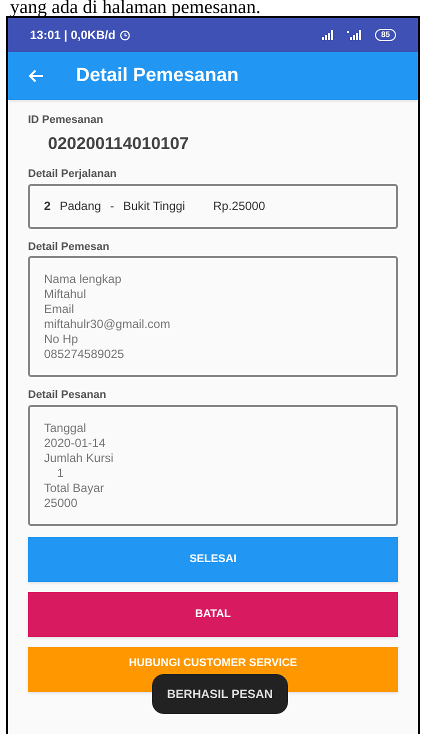 Image resolution: width=422 pixels, height=734 pixels. Describe the element at coordinates (81, 206) in the screenshot. I see `origin-text: Padang` at that location.